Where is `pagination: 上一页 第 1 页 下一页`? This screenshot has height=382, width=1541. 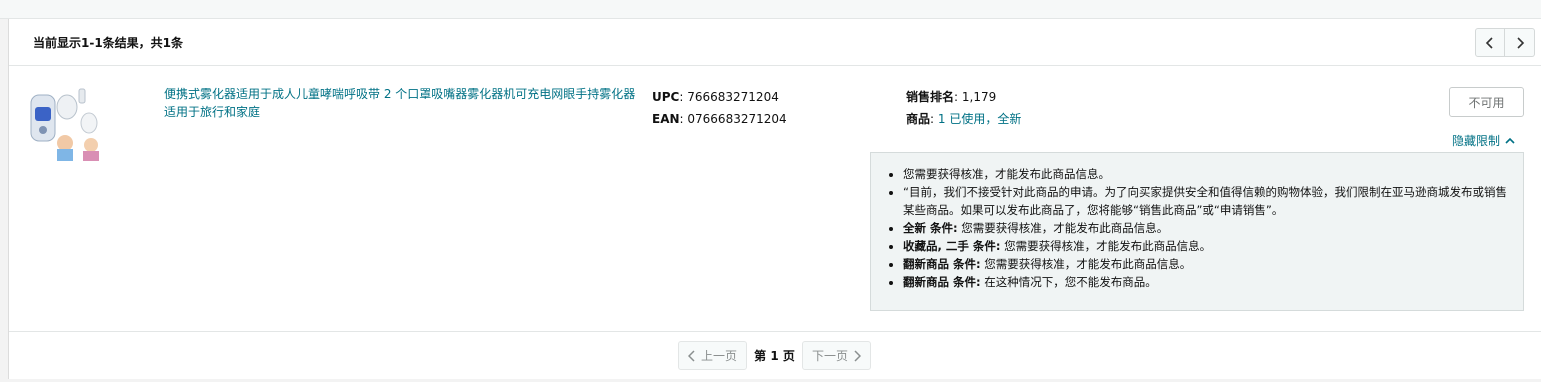
pagination: 上一页 第 1 页 下一页 is located at coordinates (774, 355).